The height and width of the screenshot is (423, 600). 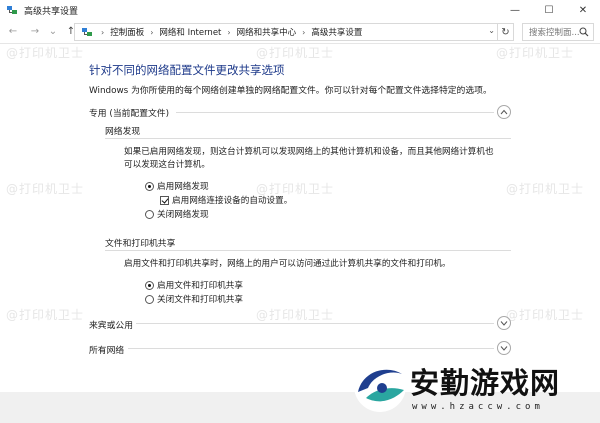 What do you see at coordinates (190, 32) in the screenshot?
I see `breadcrumb-network-internet: 网络和 Internet` at bounding box center [190, 32].